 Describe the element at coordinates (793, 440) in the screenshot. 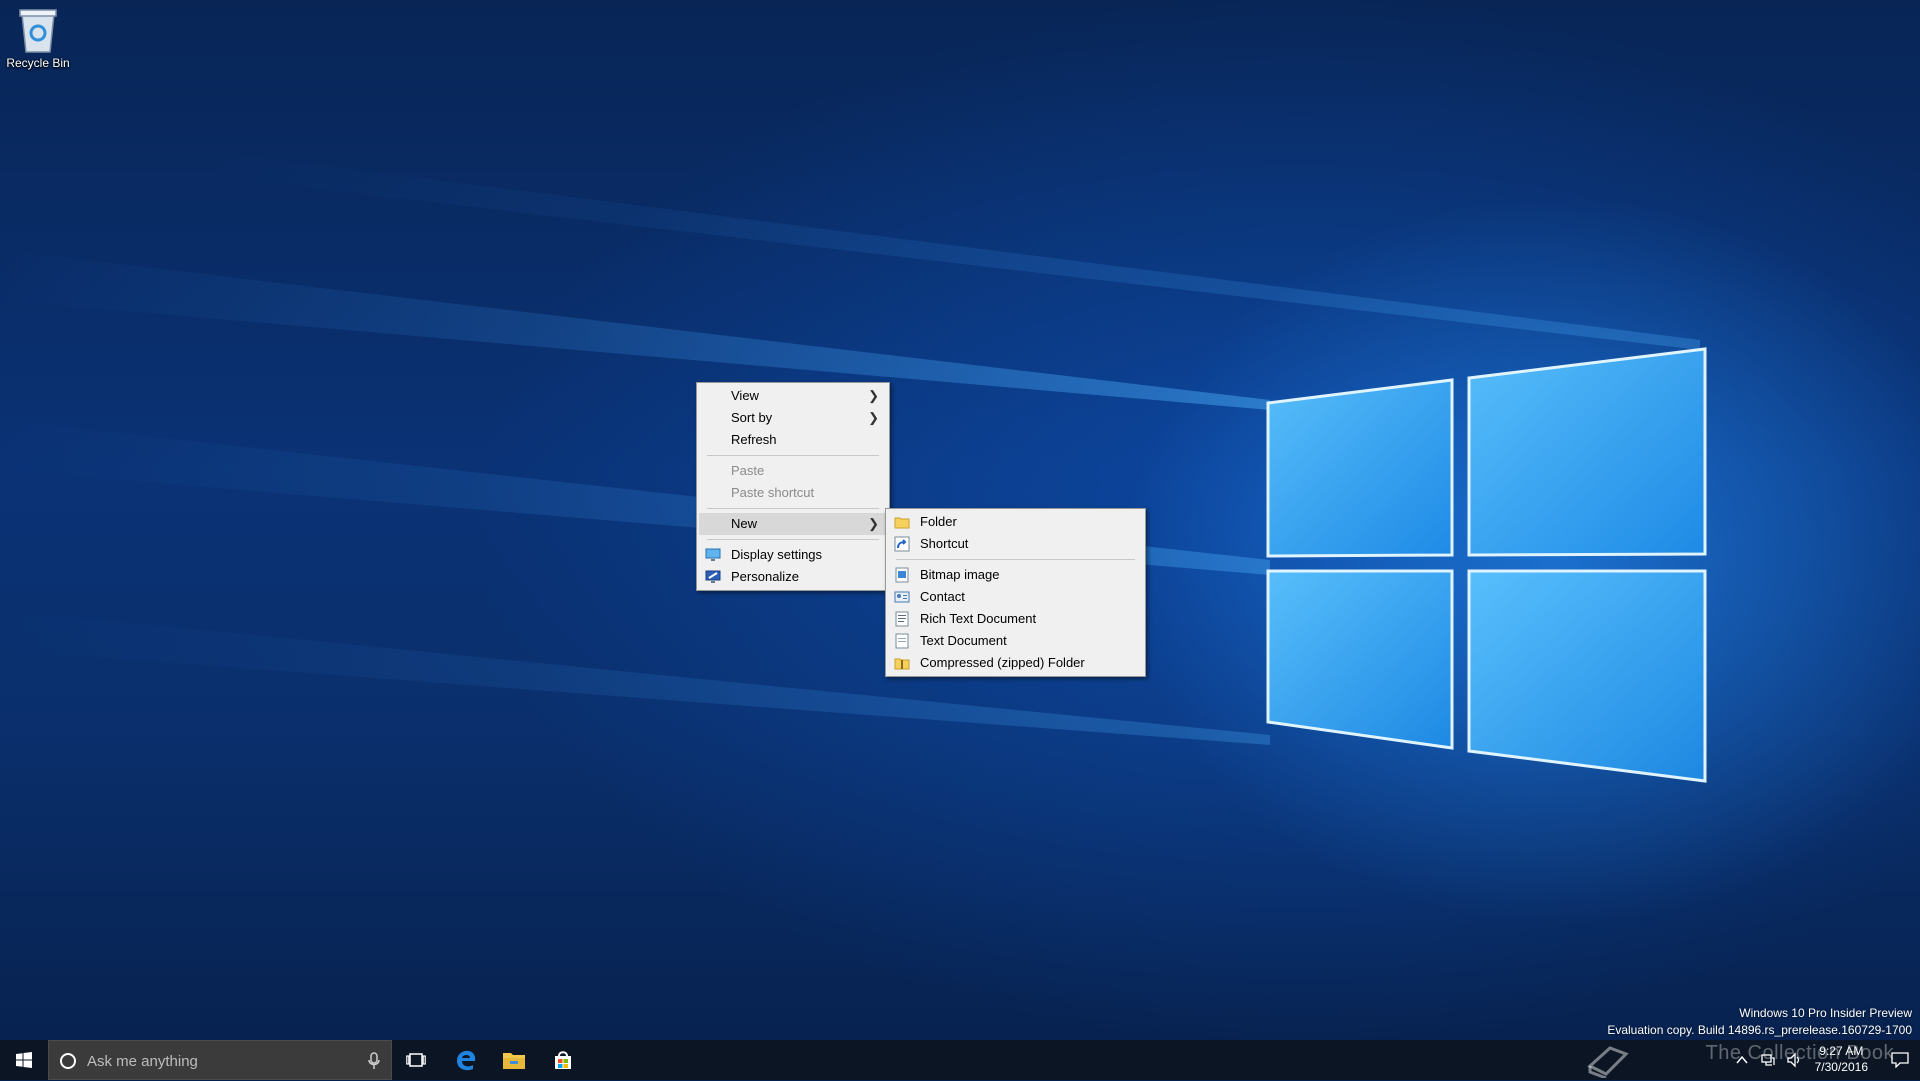

I see `menu-item-refresh: Refresh` at that location.